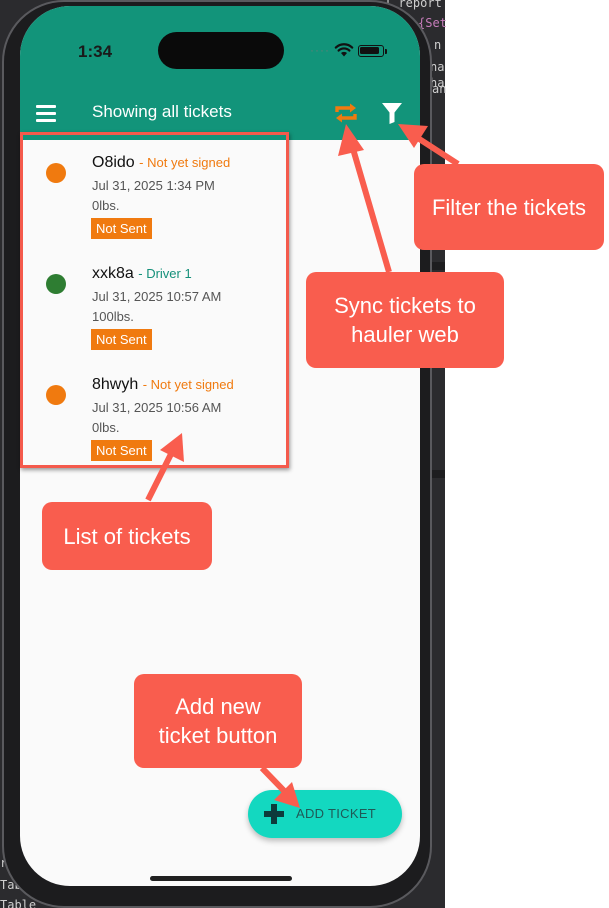 The image size is (609, 908). Describe the element at coordinates (127, 536) in the screenshot. I see `list-callout: List of tickets` at that location.